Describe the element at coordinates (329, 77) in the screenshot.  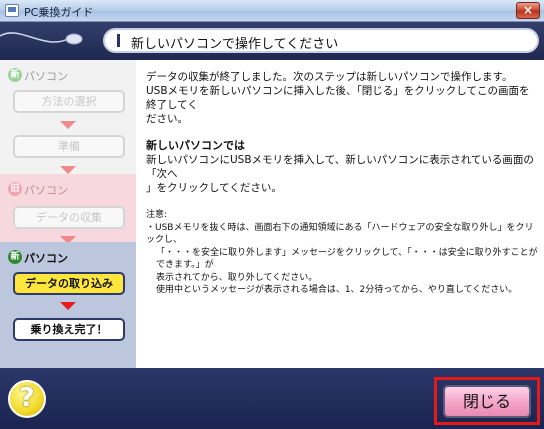
I see `intro-line-1: データの収集が終了しました。次のステップは新しいパソコンで操作します。` at that location.